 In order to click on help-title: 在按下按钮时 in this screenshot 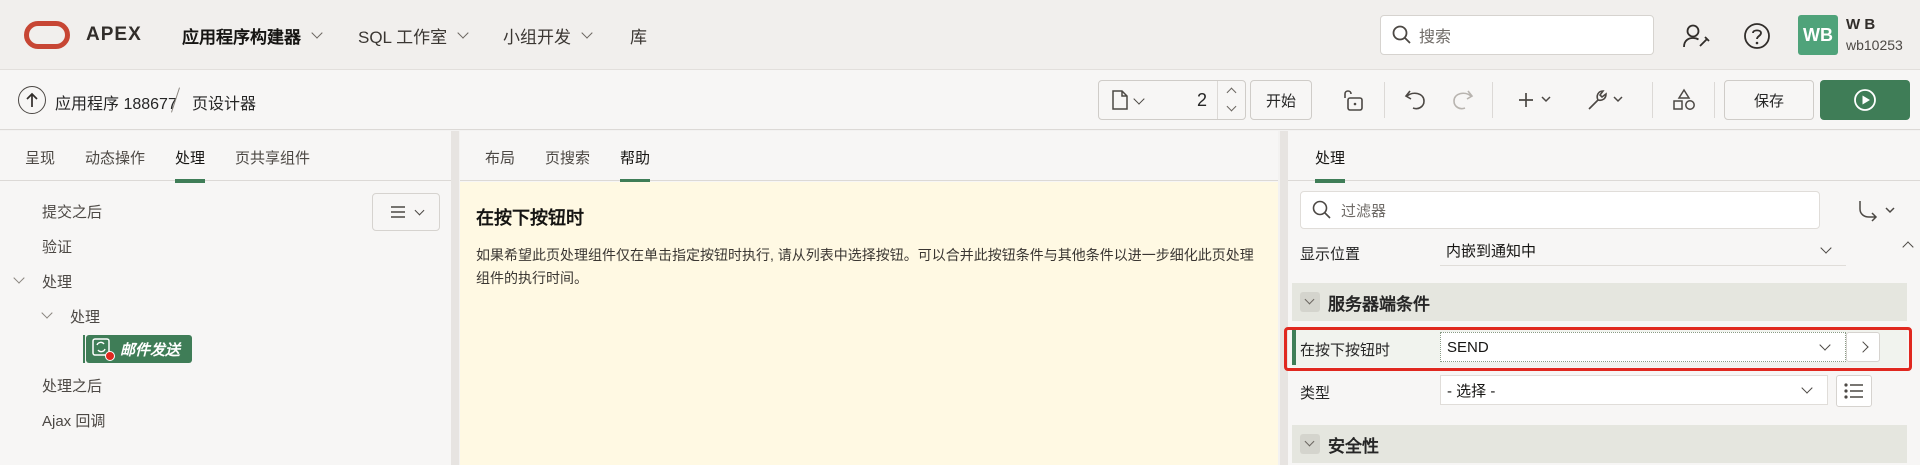, I will do `click(530, 218)`.